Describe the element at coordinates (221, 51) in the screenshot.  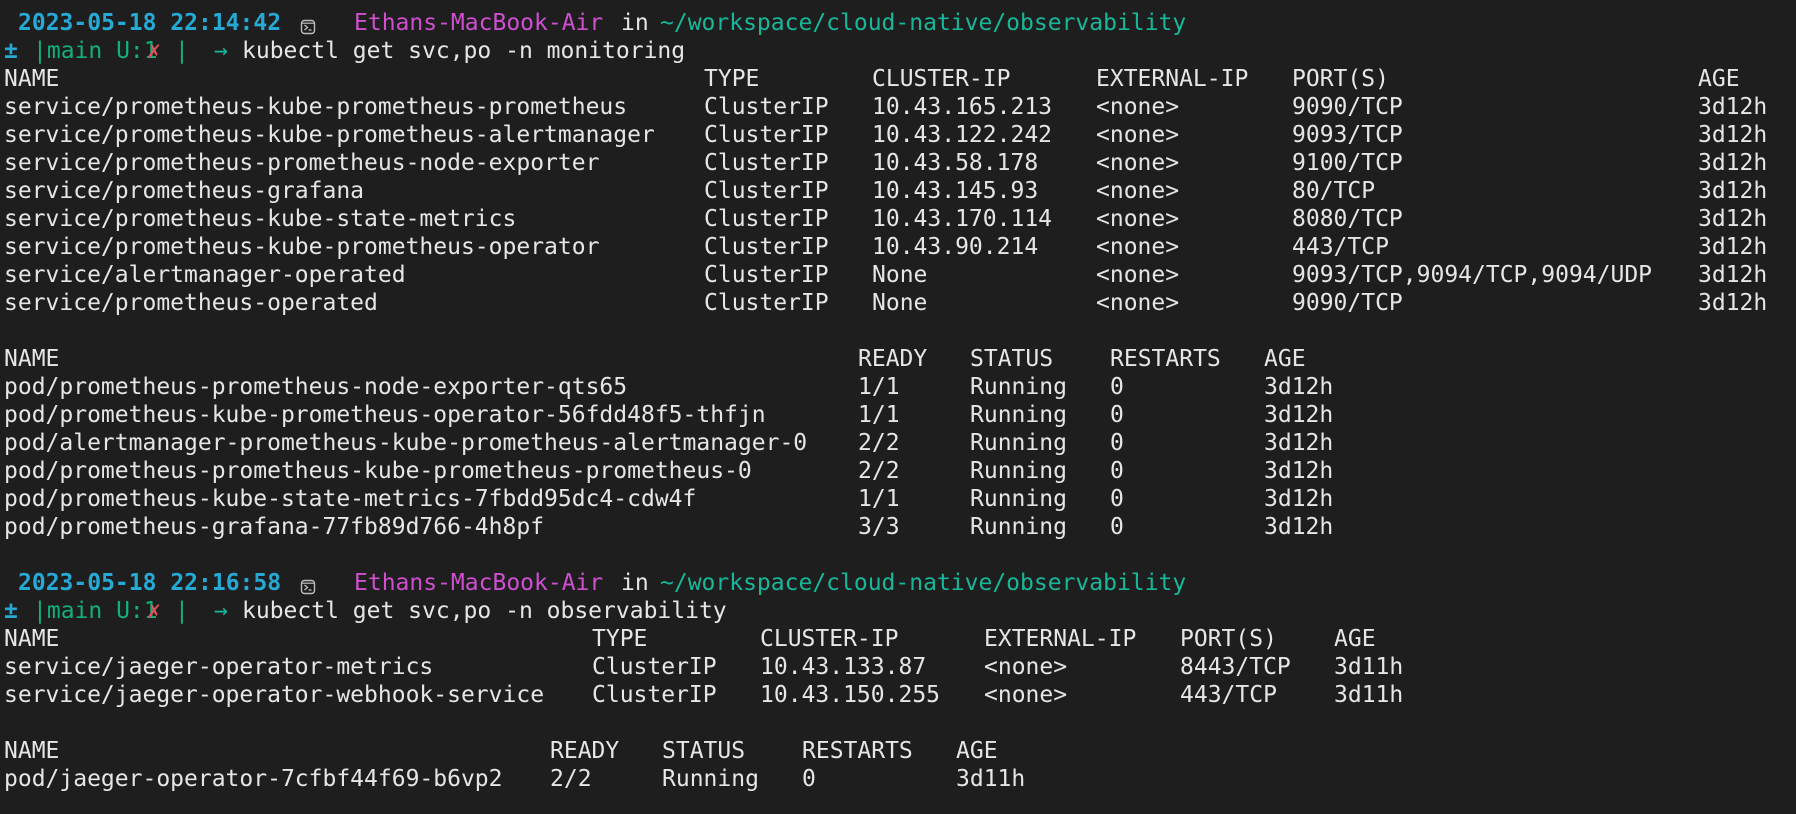
I see `prompt-arrow: →` at that location.